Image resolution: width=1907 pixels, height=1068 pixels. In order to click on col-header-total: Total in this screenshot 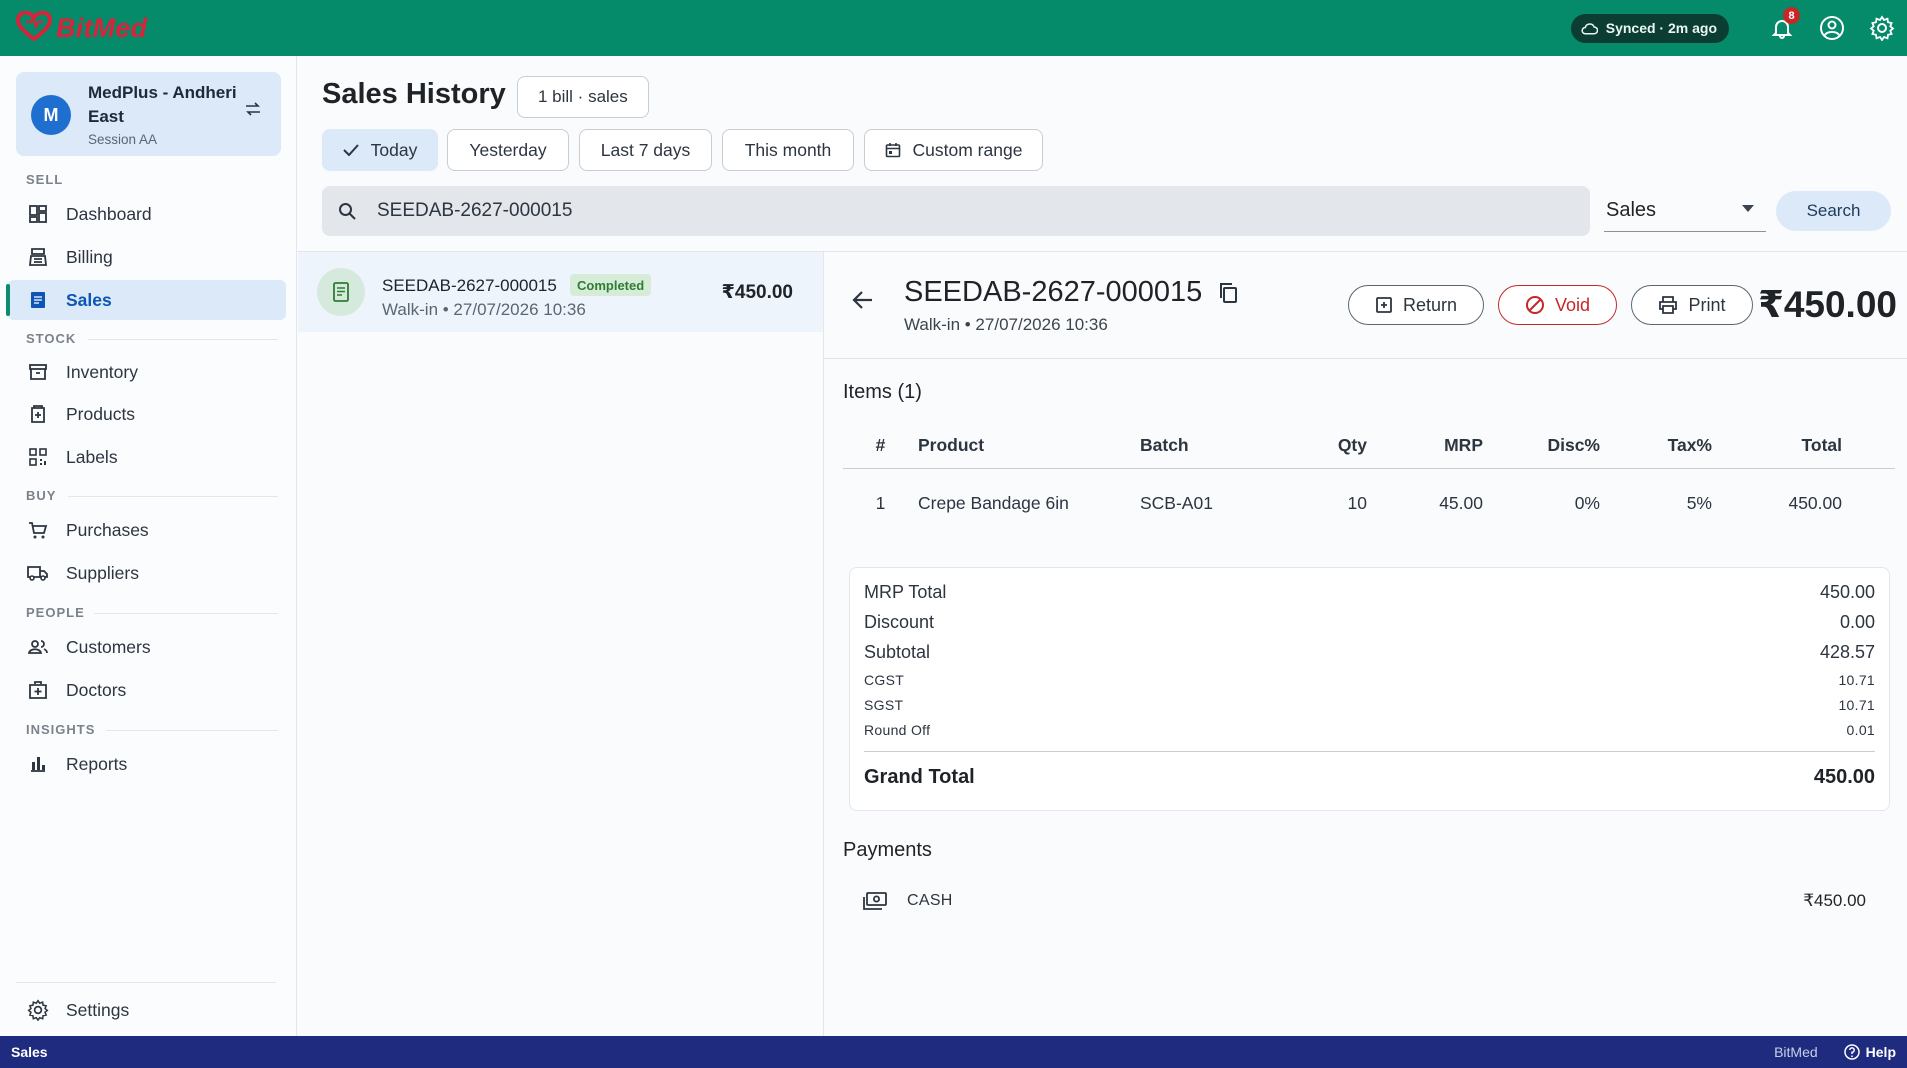, I will do `click(1777, 446)`.